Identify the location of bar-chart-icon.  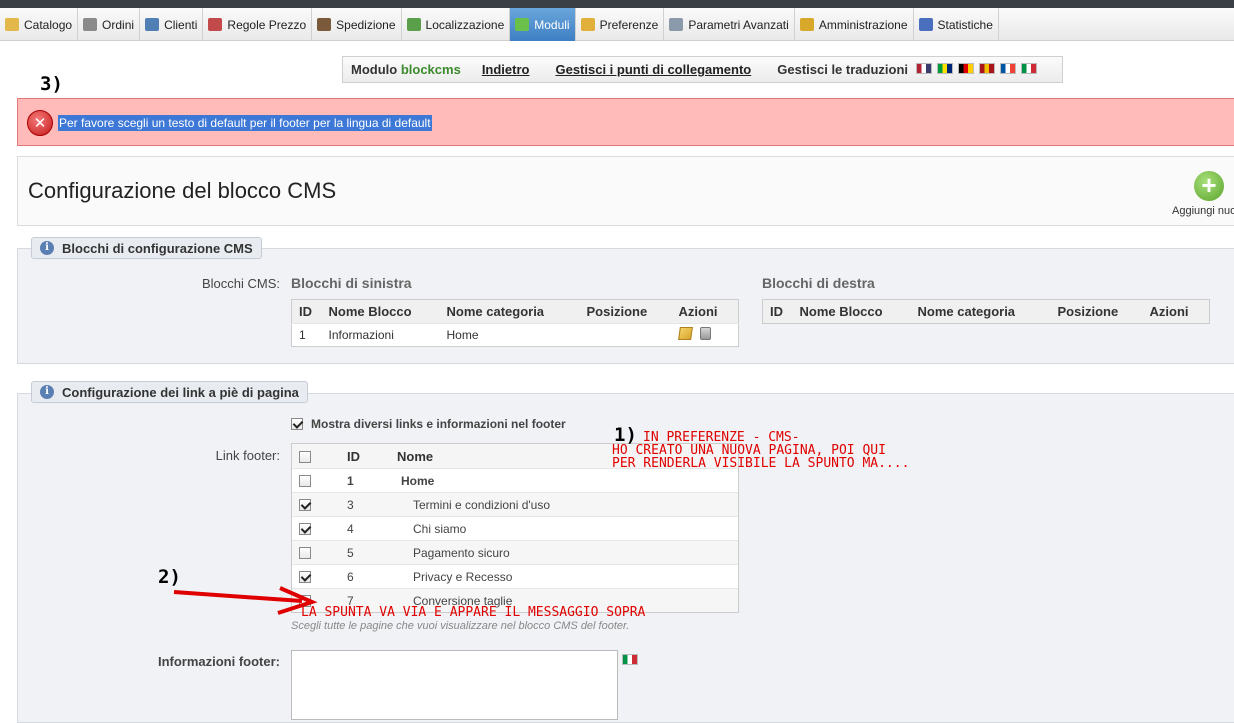
(925, 24).